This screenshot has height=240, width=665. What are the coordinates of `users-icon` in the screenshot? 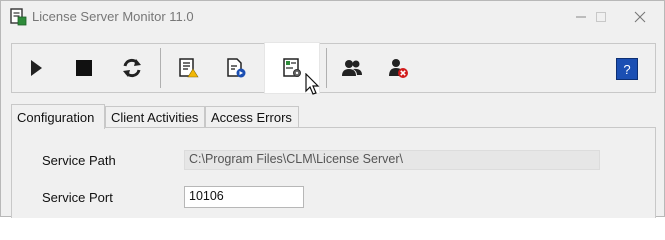 It's located at (352, 68).